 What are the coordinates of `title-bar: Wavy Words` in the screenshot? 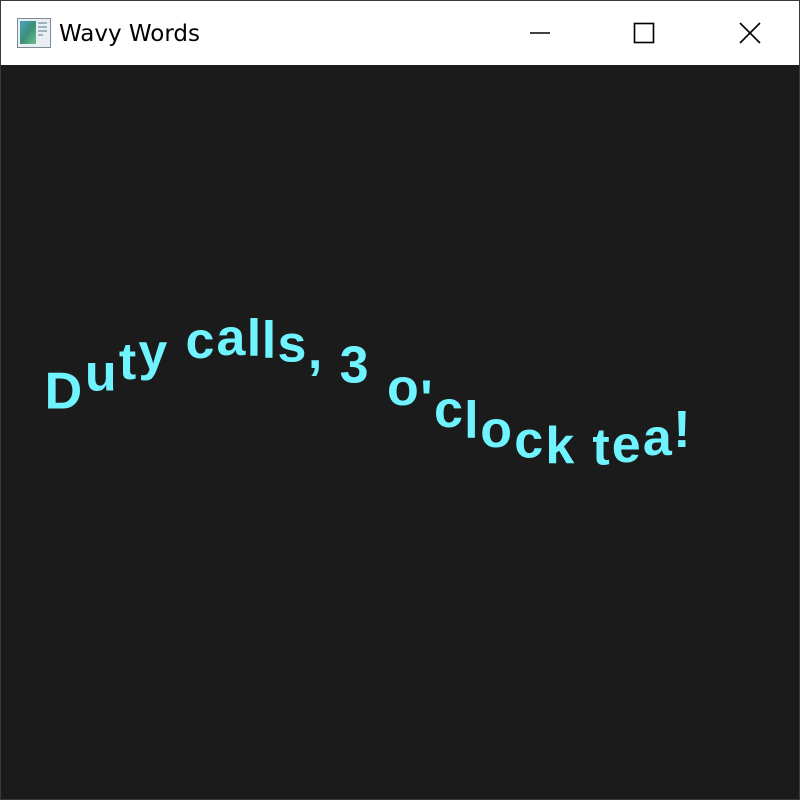 It's located at (400, 33).